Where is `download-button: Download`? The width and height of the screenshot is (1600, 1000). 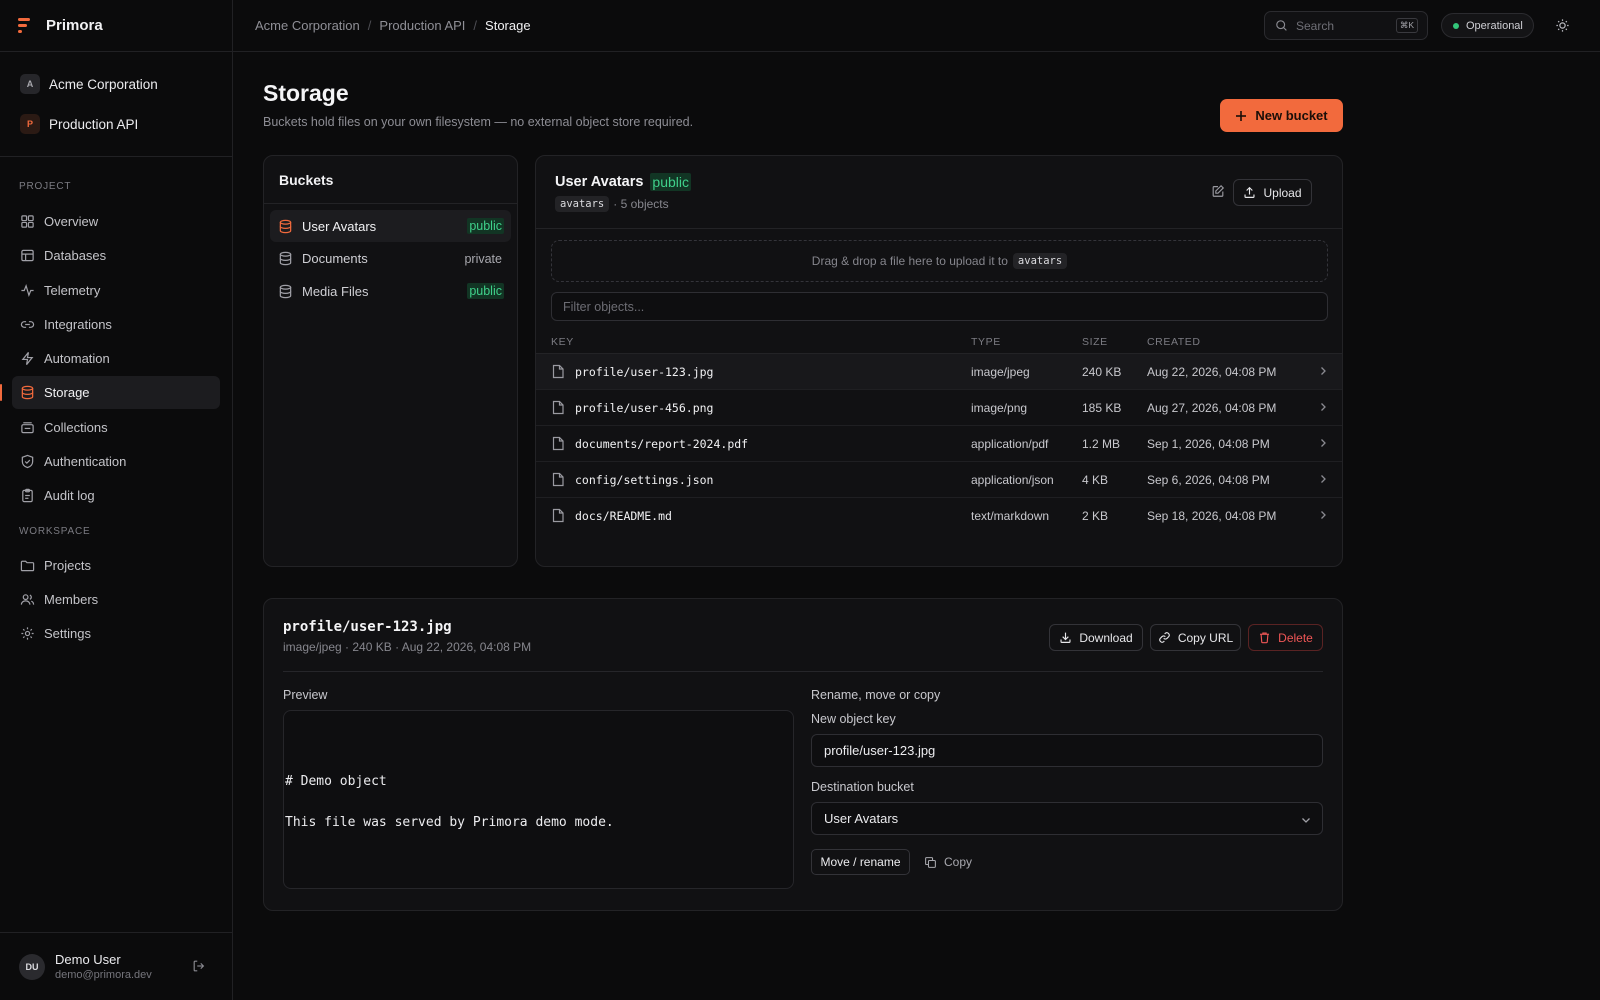
download-button: Download is located at coordinates (1096, 637).